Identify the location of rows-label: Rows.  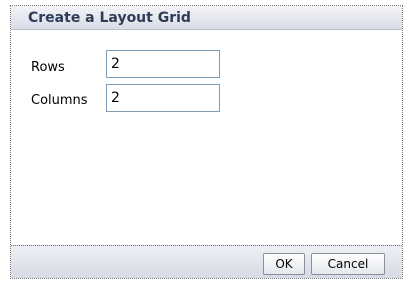
(48, 67).